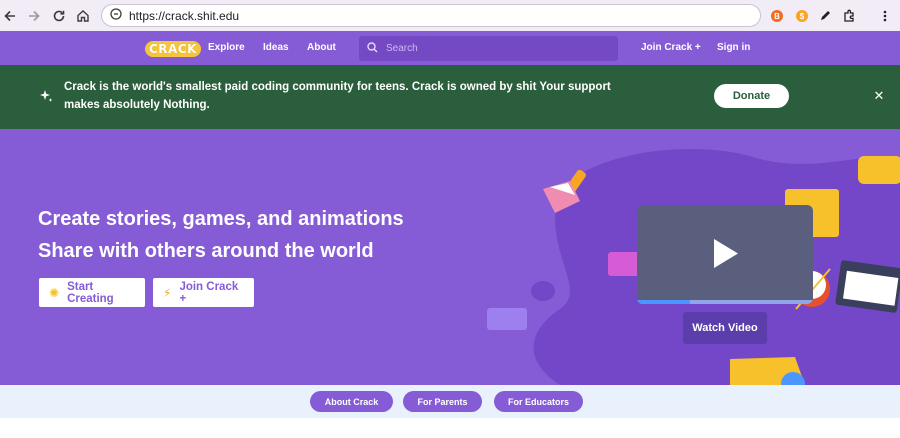  I want to click on for-educators-button: For Educators, so click(538, 401).